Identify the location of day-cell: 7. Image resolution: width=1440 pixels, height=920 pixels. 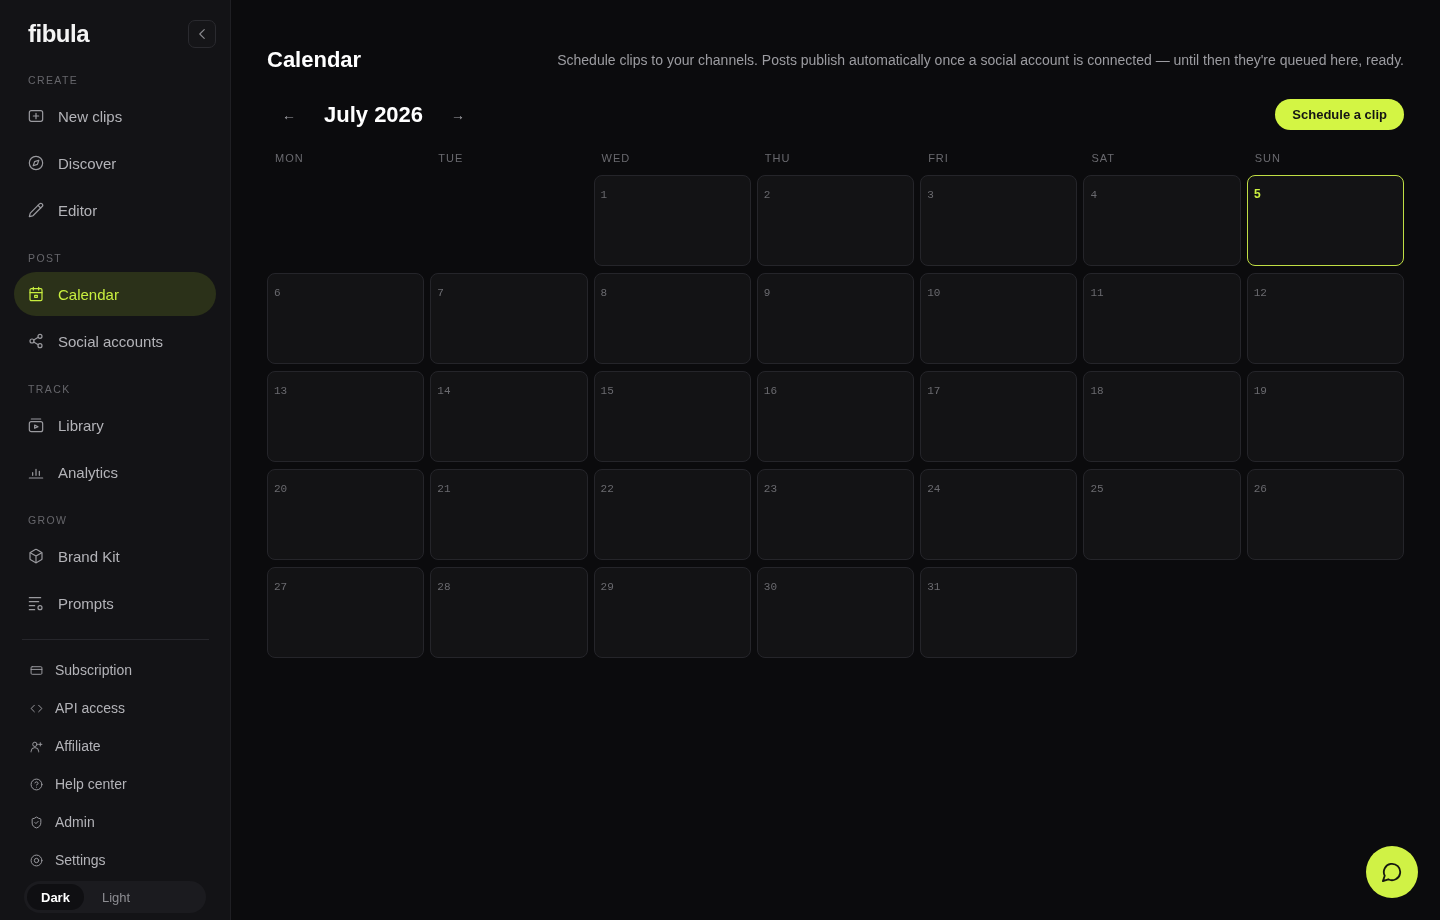
(509, 318).